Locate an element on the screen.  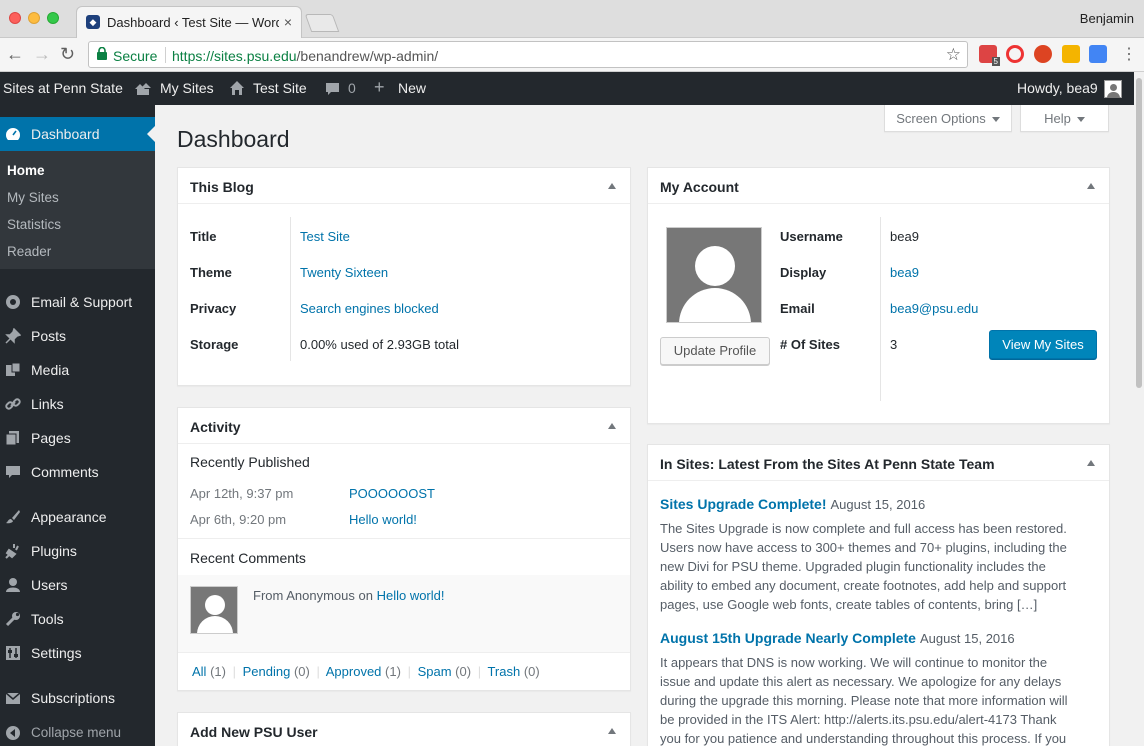
page-scrollbar is located at coordinates (1139, 409).